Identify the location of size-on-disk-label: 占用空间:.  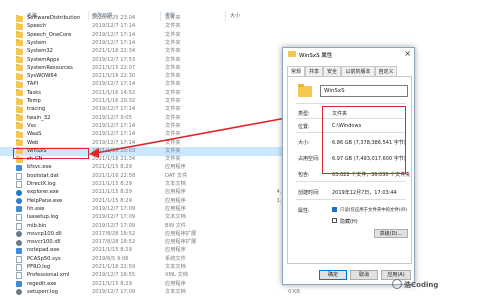
(309, 159).